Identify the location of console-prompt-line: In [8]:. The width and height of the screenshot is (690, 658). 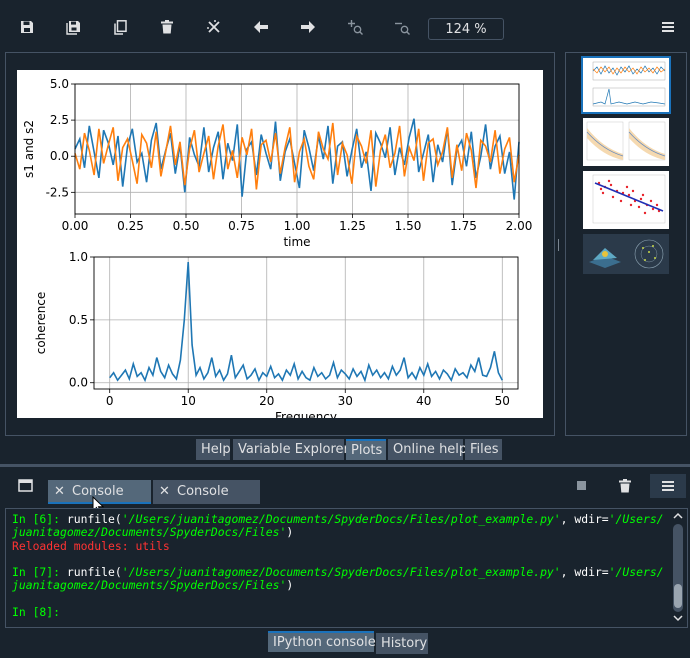
(346, 612).